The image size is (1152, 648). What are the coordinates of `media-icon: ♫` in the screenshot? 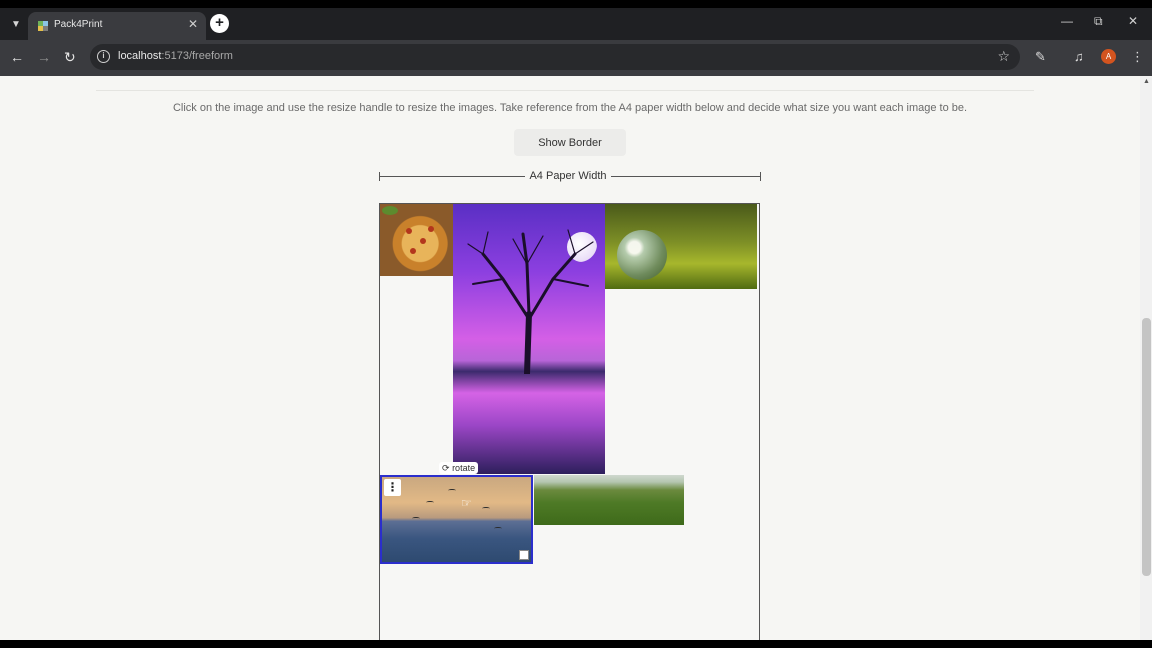 It's located at (1079, 56).